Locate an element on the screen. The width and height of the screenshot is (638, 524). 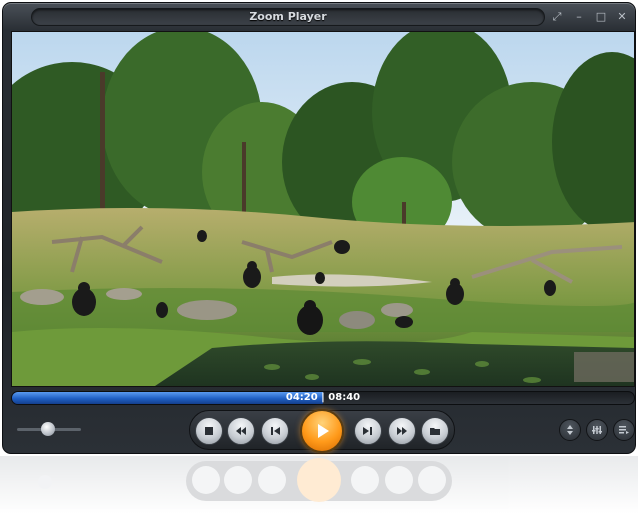
equalizer-button is located at coordinates (597, 430).